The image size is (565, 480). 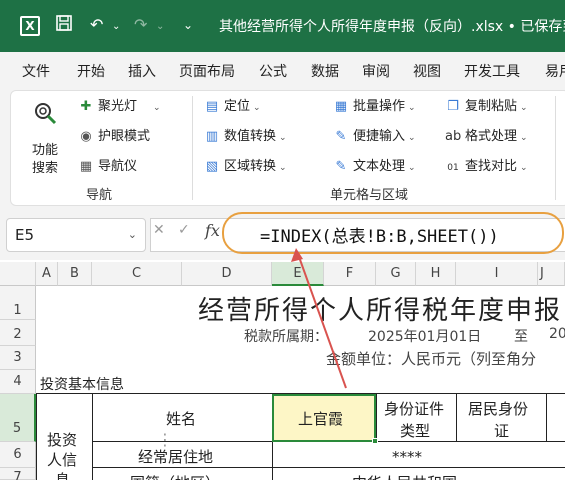 I want to click on annotation-arrow, so click(x=319, y=318).